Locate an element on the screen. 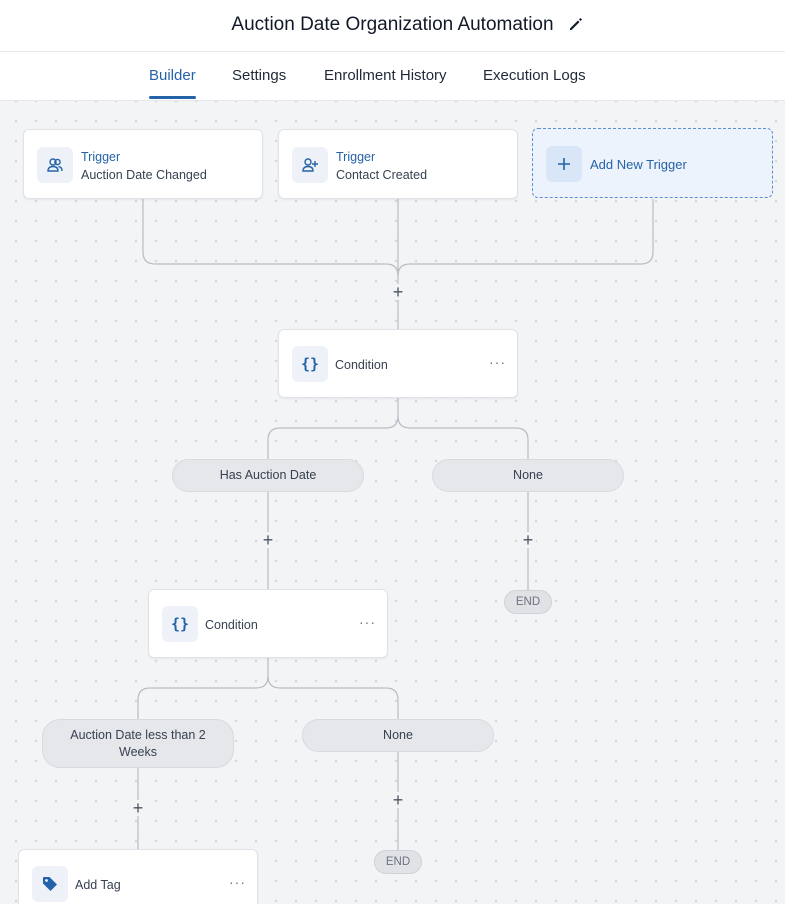  branch-auction-date-less-than-2-weeks: Auction Date less than 2 Weeks is located at coordinates (138, 743).